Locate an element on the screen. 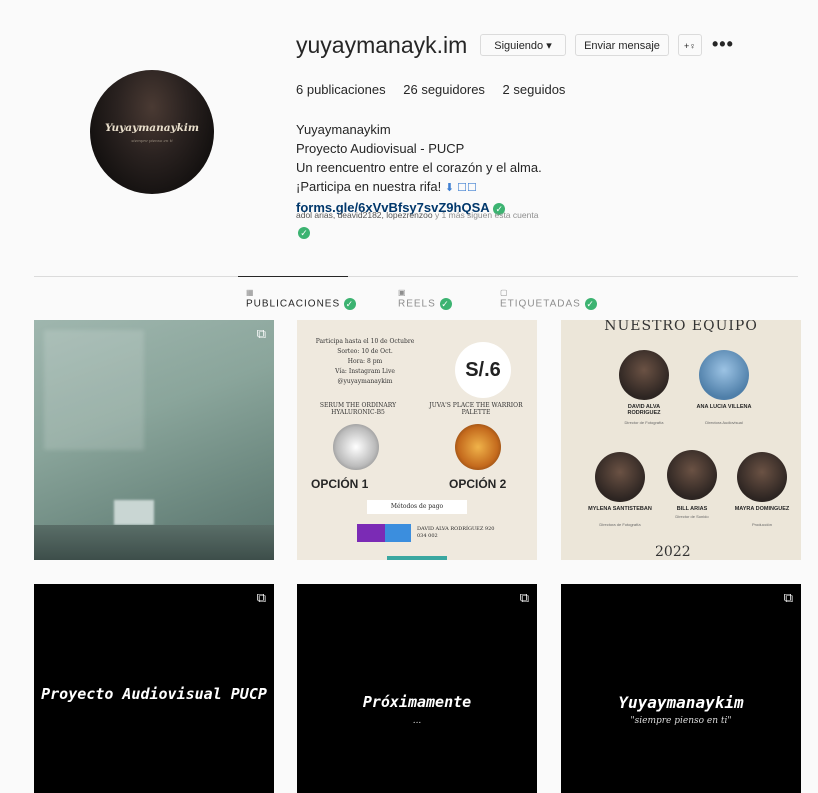  reel-title: Proyecto Audiovisual PUCP is located at coordinates (154, 694).